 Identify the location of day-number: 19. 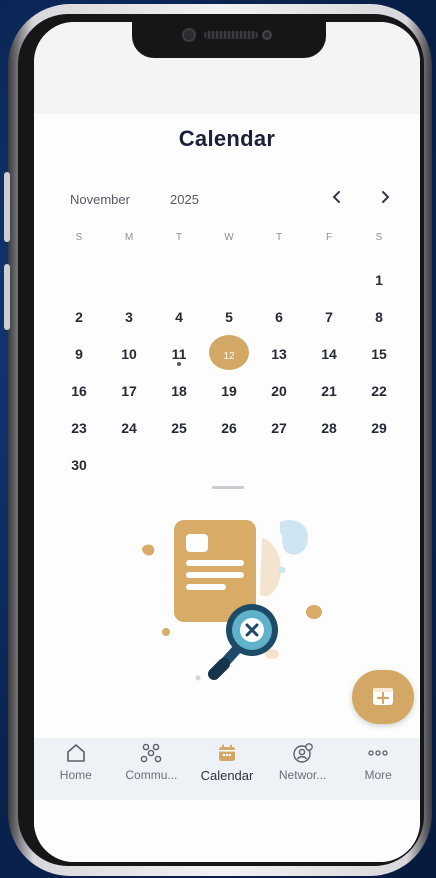
(229, 391).